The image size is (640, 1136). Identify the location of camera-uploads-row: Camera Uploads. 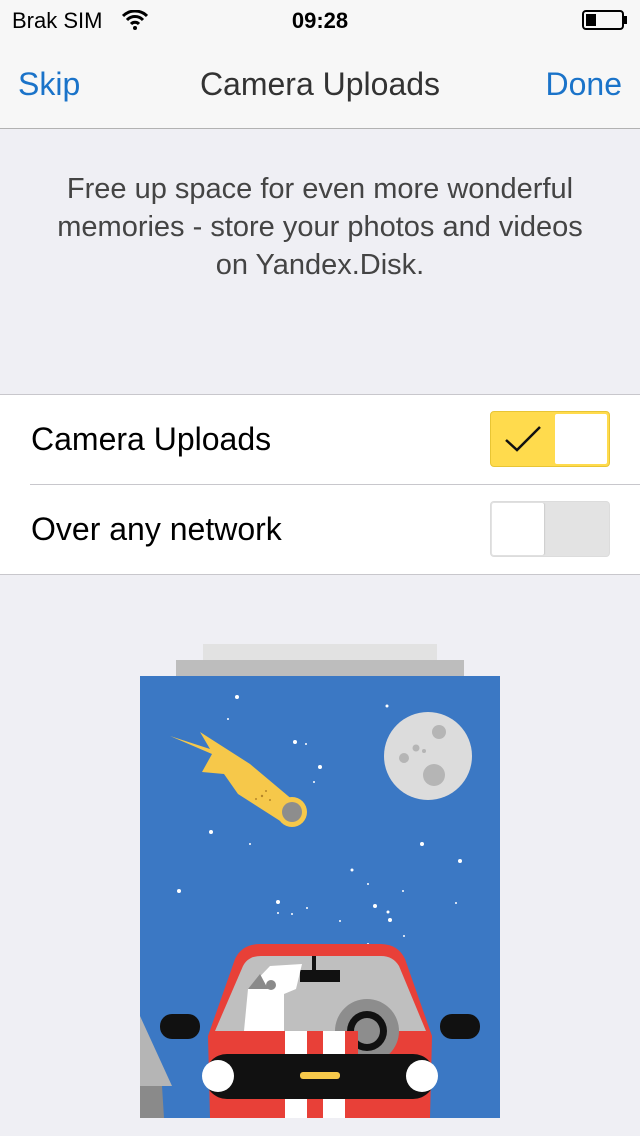
(320, 440).